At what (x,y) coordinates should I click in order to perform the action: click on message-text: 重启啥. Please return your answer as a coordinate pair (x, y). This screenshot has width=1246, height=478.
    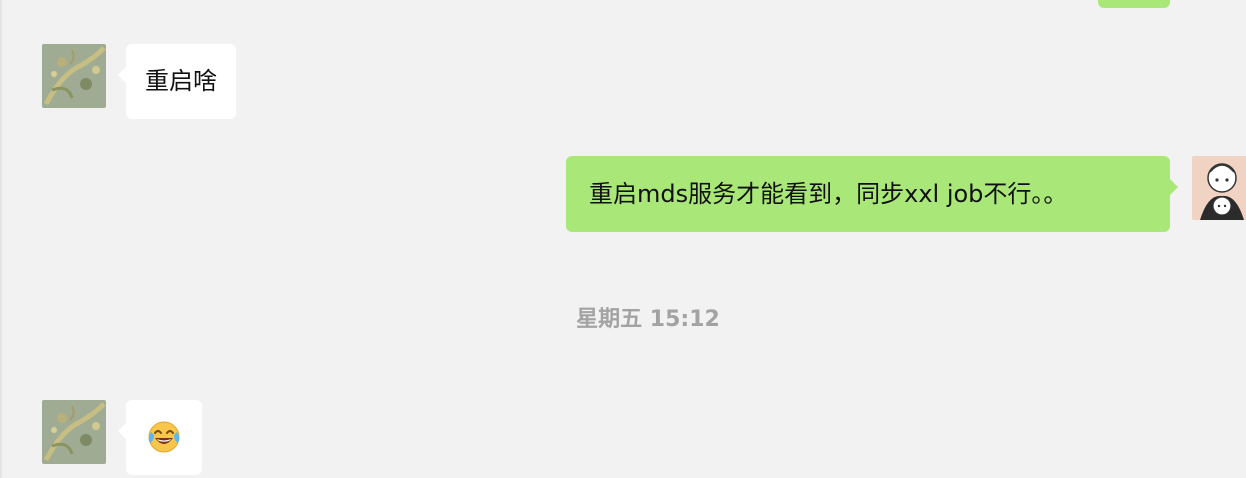
    Looking at the image, I should click on (181, 81).